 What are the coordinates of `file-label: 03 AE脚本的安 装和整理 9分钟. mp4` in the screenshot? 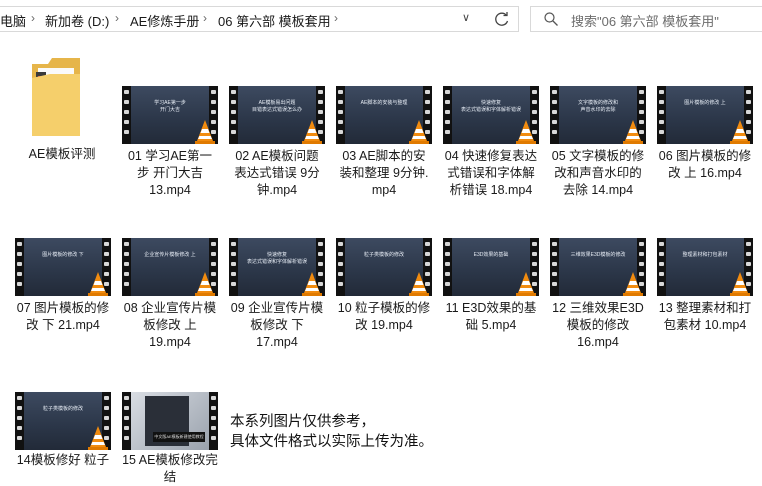 It's located at (384, 173).